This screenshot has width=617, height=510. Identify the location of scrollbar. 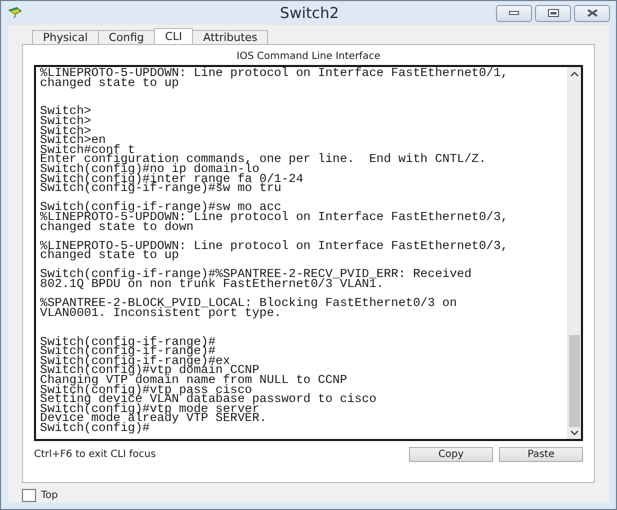
(574, 253).